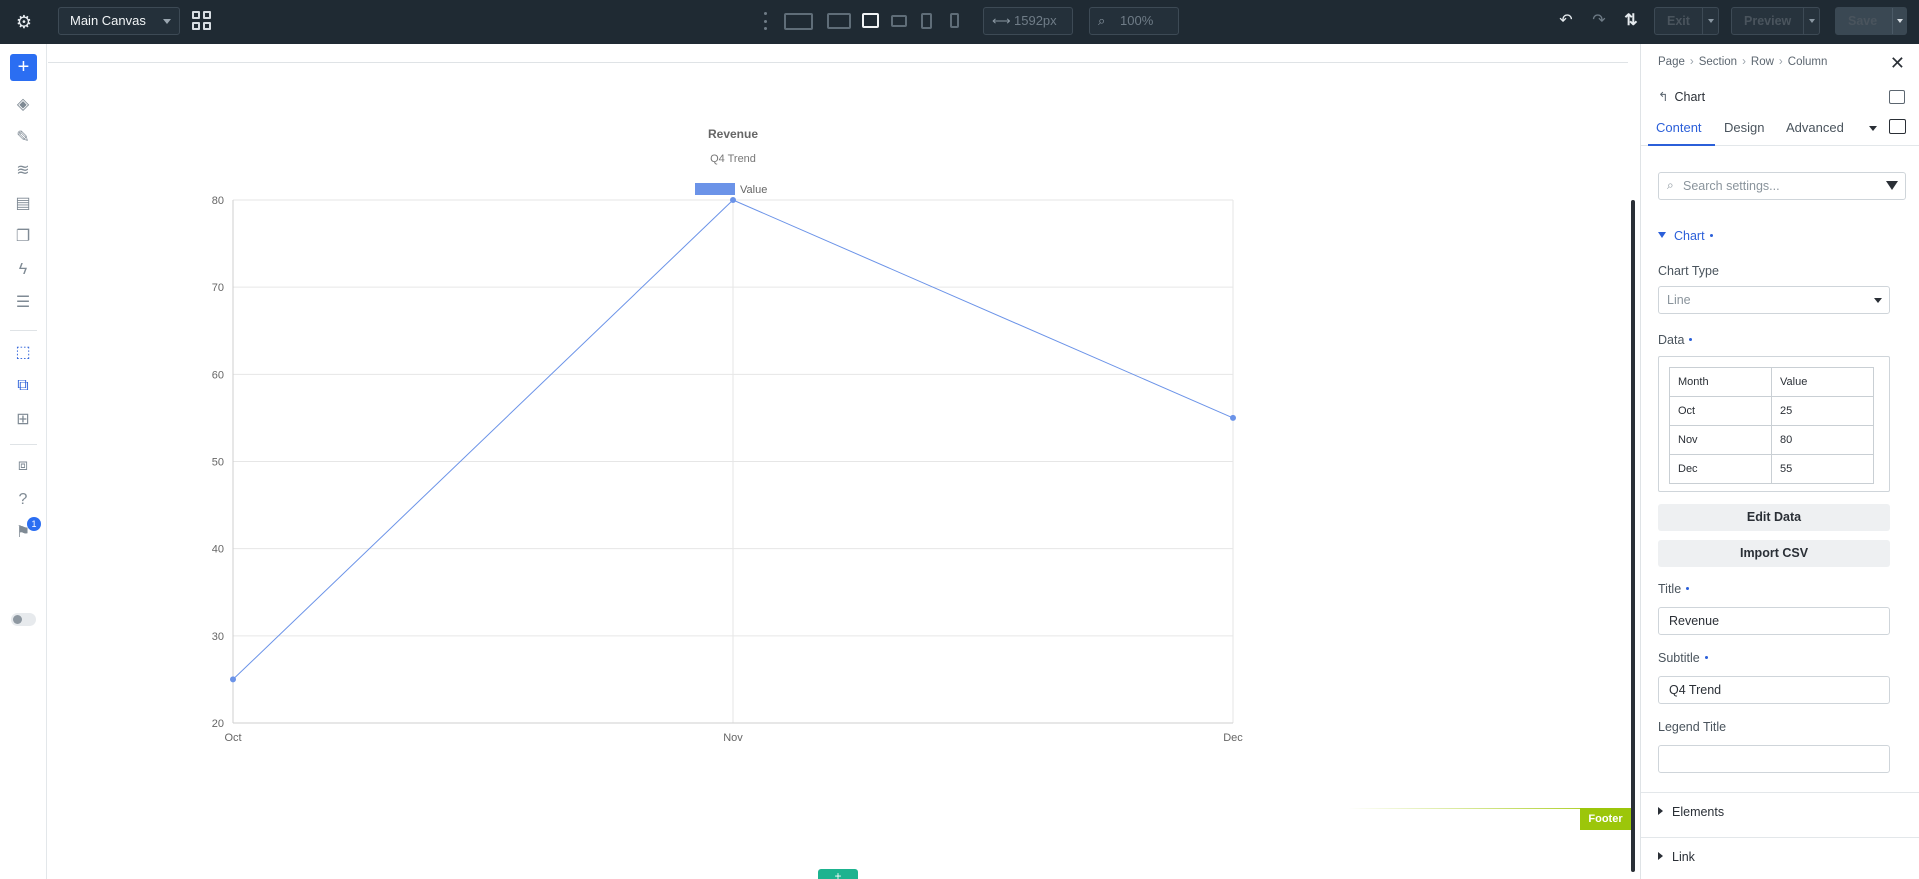 Image resolution: width=1919 pixels, height=879 pixels. What do you see at coordinates (1718, 62) in the screenshot?
I see `breadcrumb-section: Section` at bounding box center [1718, 62].